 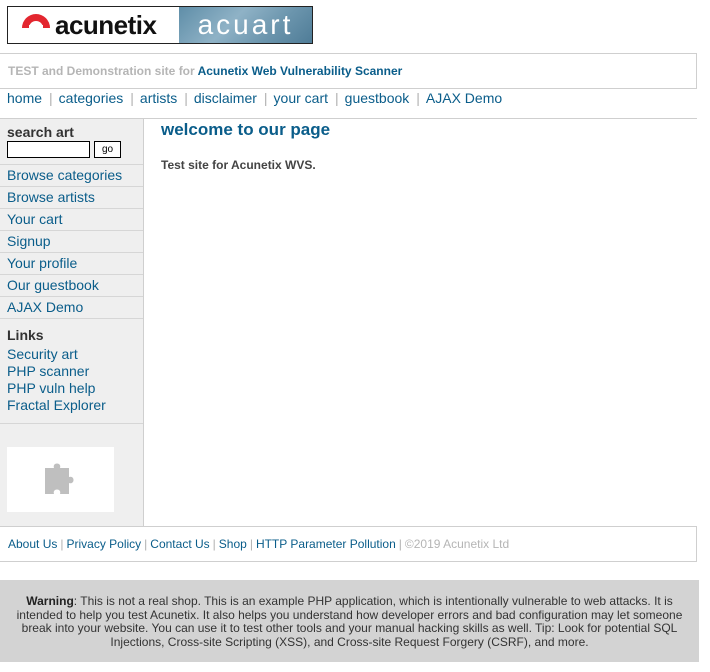 I want to click on sidebar-item-our-guestbook: Our guestbook, so click(x=71, y=286).